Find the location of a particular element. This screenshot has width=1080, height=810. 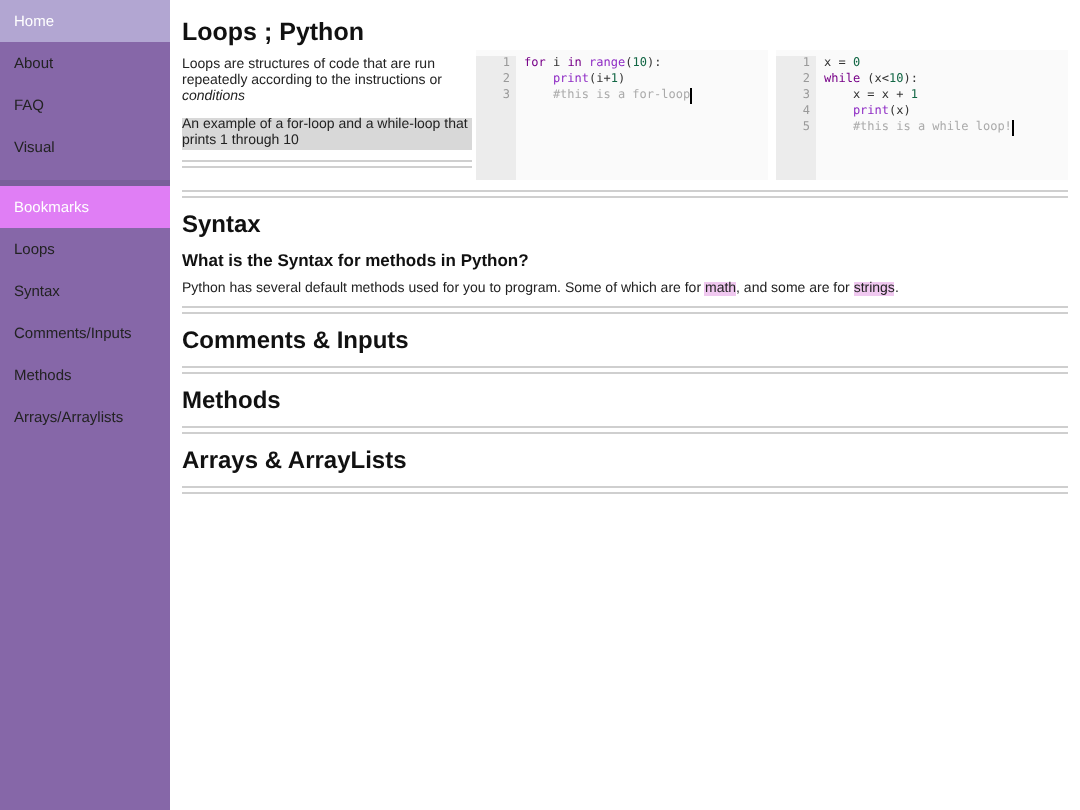

page-title: Loops ; Python is located at coordinates (274, 32).